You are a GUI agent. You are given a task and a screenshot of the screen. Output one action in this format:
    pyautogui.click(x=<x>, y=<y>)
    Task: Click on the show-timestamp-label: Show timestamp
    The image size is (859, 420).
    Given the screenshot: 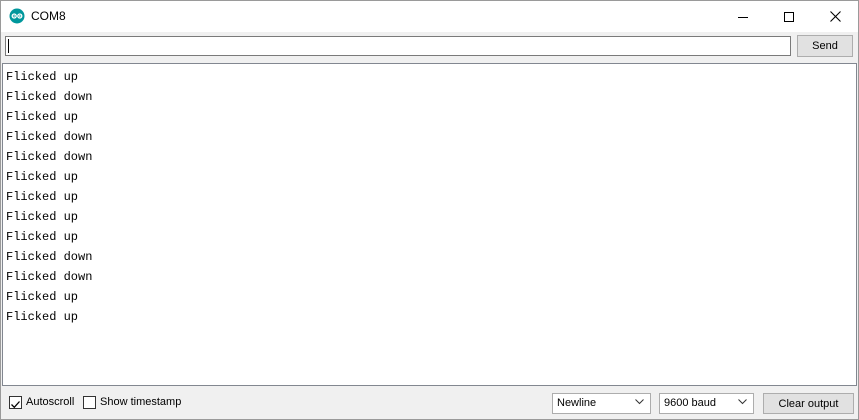 What is the action you would take?
    pyautogui.click(x=140, y=402)
    